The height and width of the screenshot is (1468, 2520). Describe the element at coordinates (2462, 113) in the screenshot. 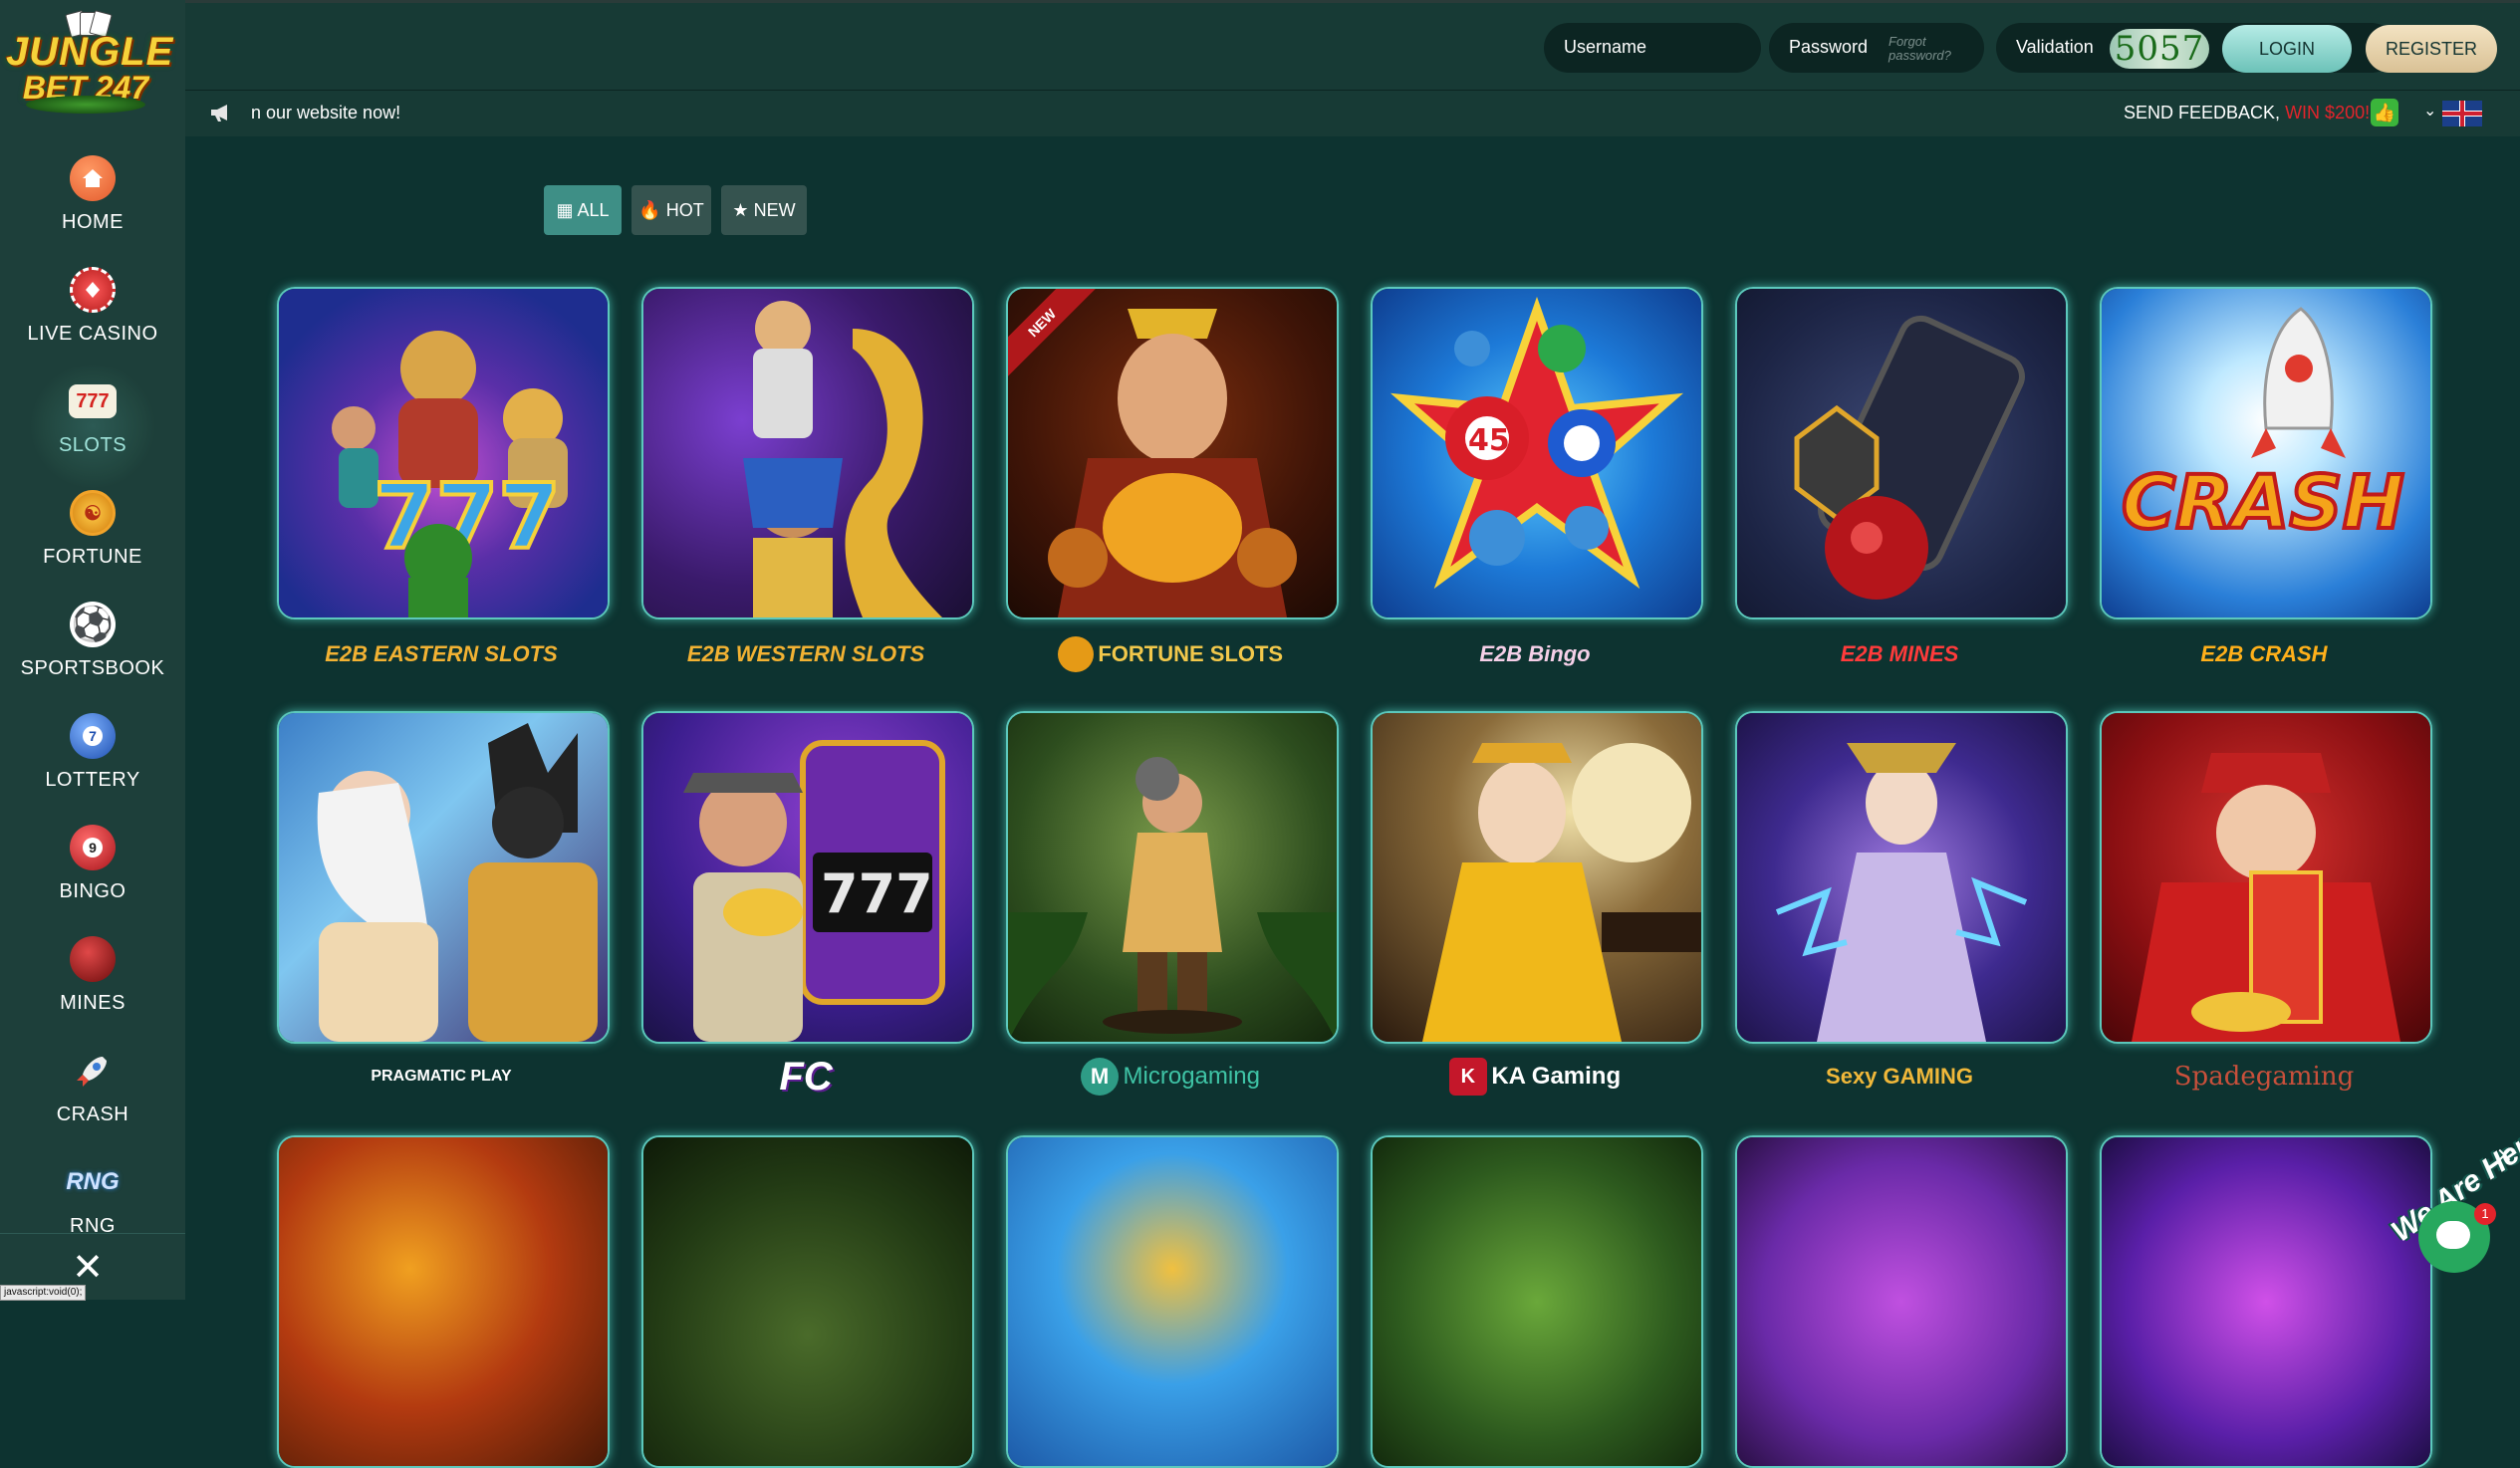

I see `uk-flag-icon` at that location.